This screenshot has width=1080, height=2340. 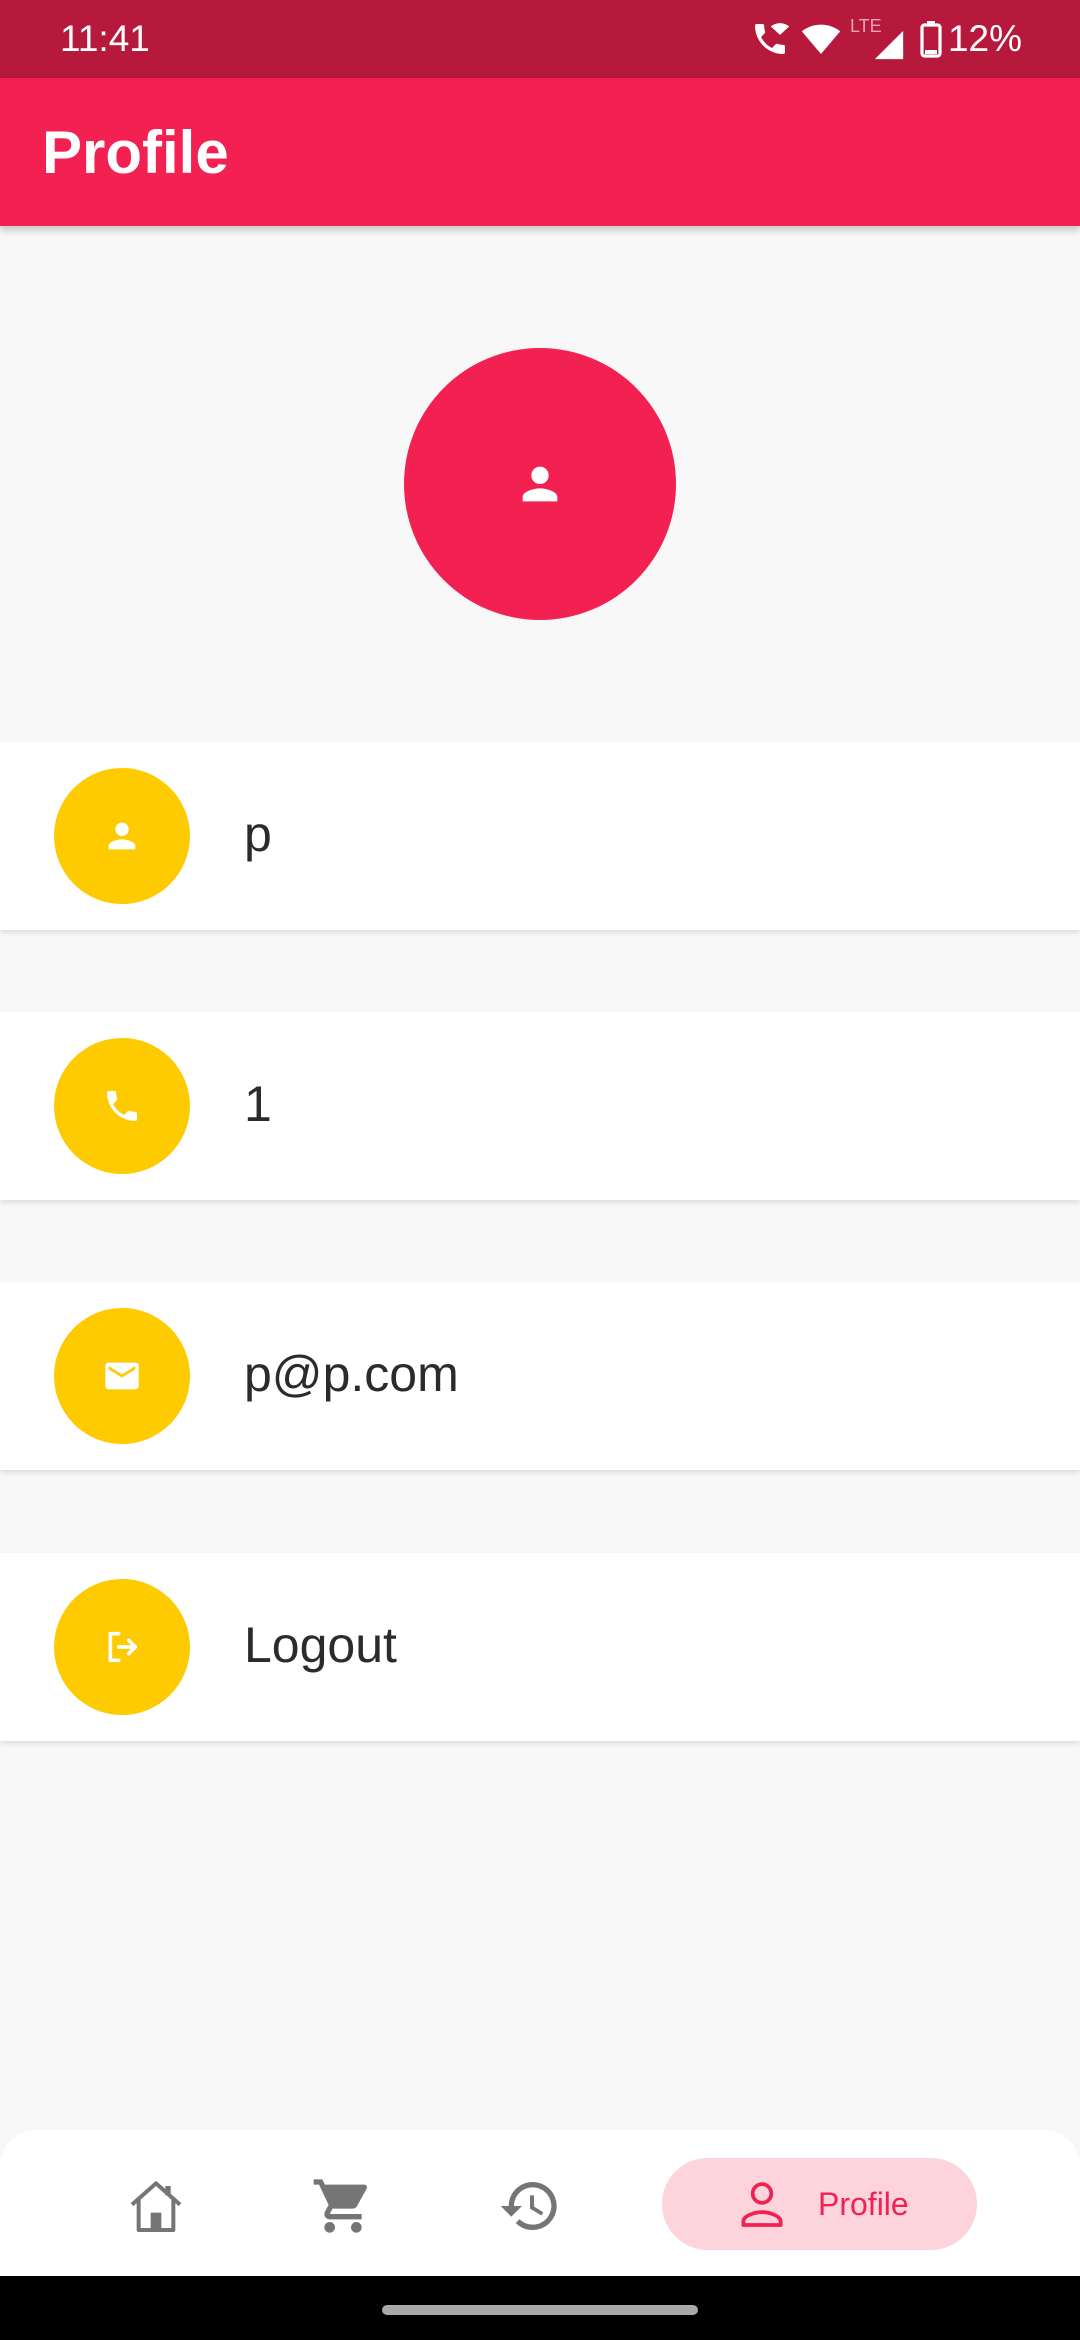 I want to click on logout-icon, so click(x=123, y=1647).